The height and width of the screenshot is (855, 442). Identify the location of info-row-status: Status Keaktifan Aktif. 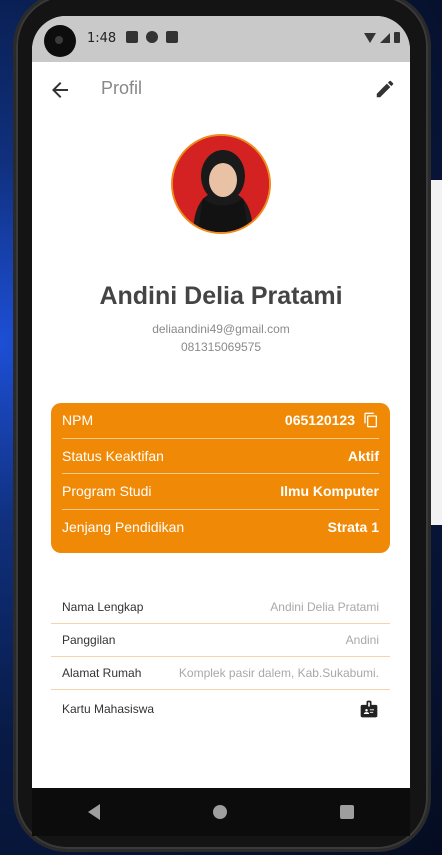
(220, 456).